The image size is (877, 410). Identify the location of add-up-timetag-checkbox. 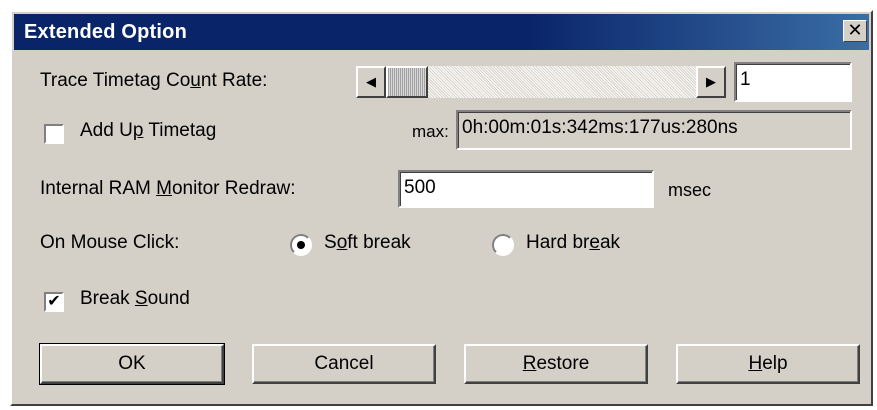
(54, 134).